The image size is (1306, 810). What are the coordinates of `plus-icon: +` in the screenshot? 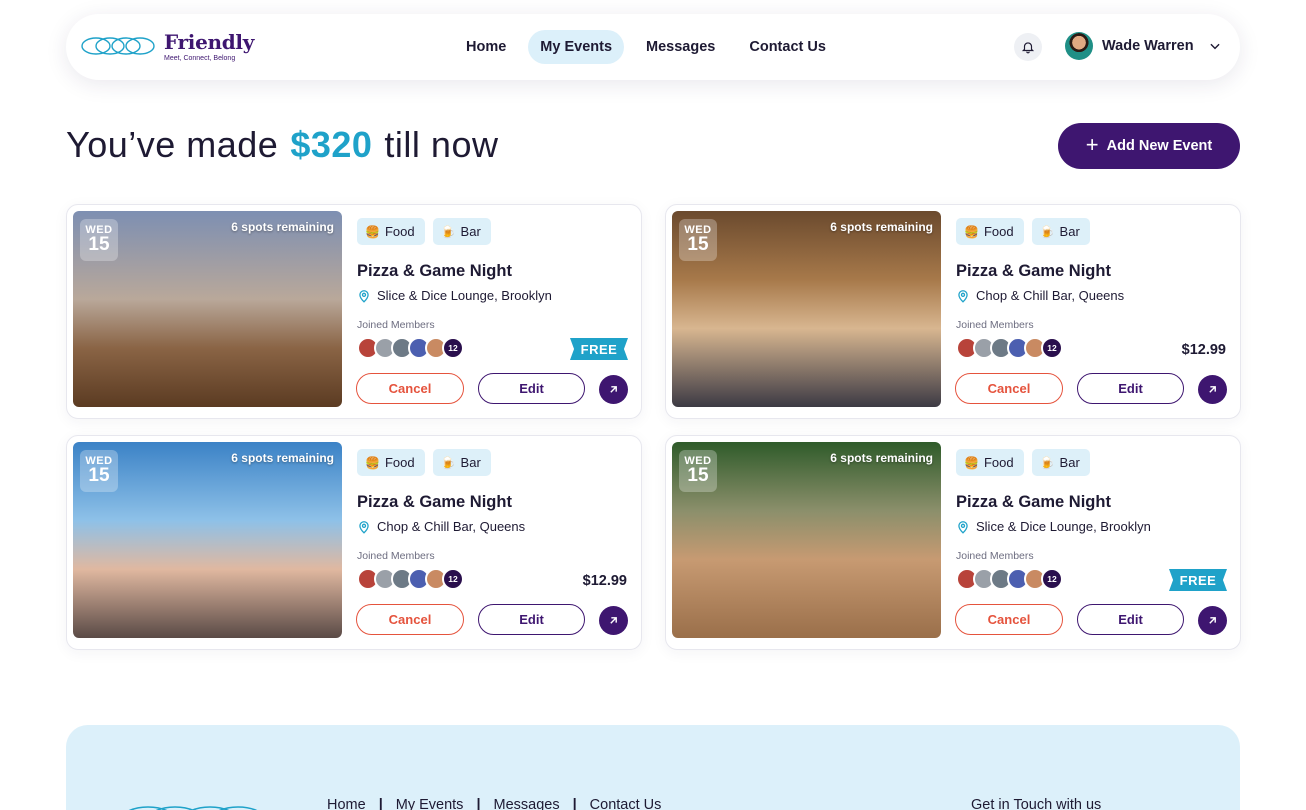 It's located at (1092, 144).